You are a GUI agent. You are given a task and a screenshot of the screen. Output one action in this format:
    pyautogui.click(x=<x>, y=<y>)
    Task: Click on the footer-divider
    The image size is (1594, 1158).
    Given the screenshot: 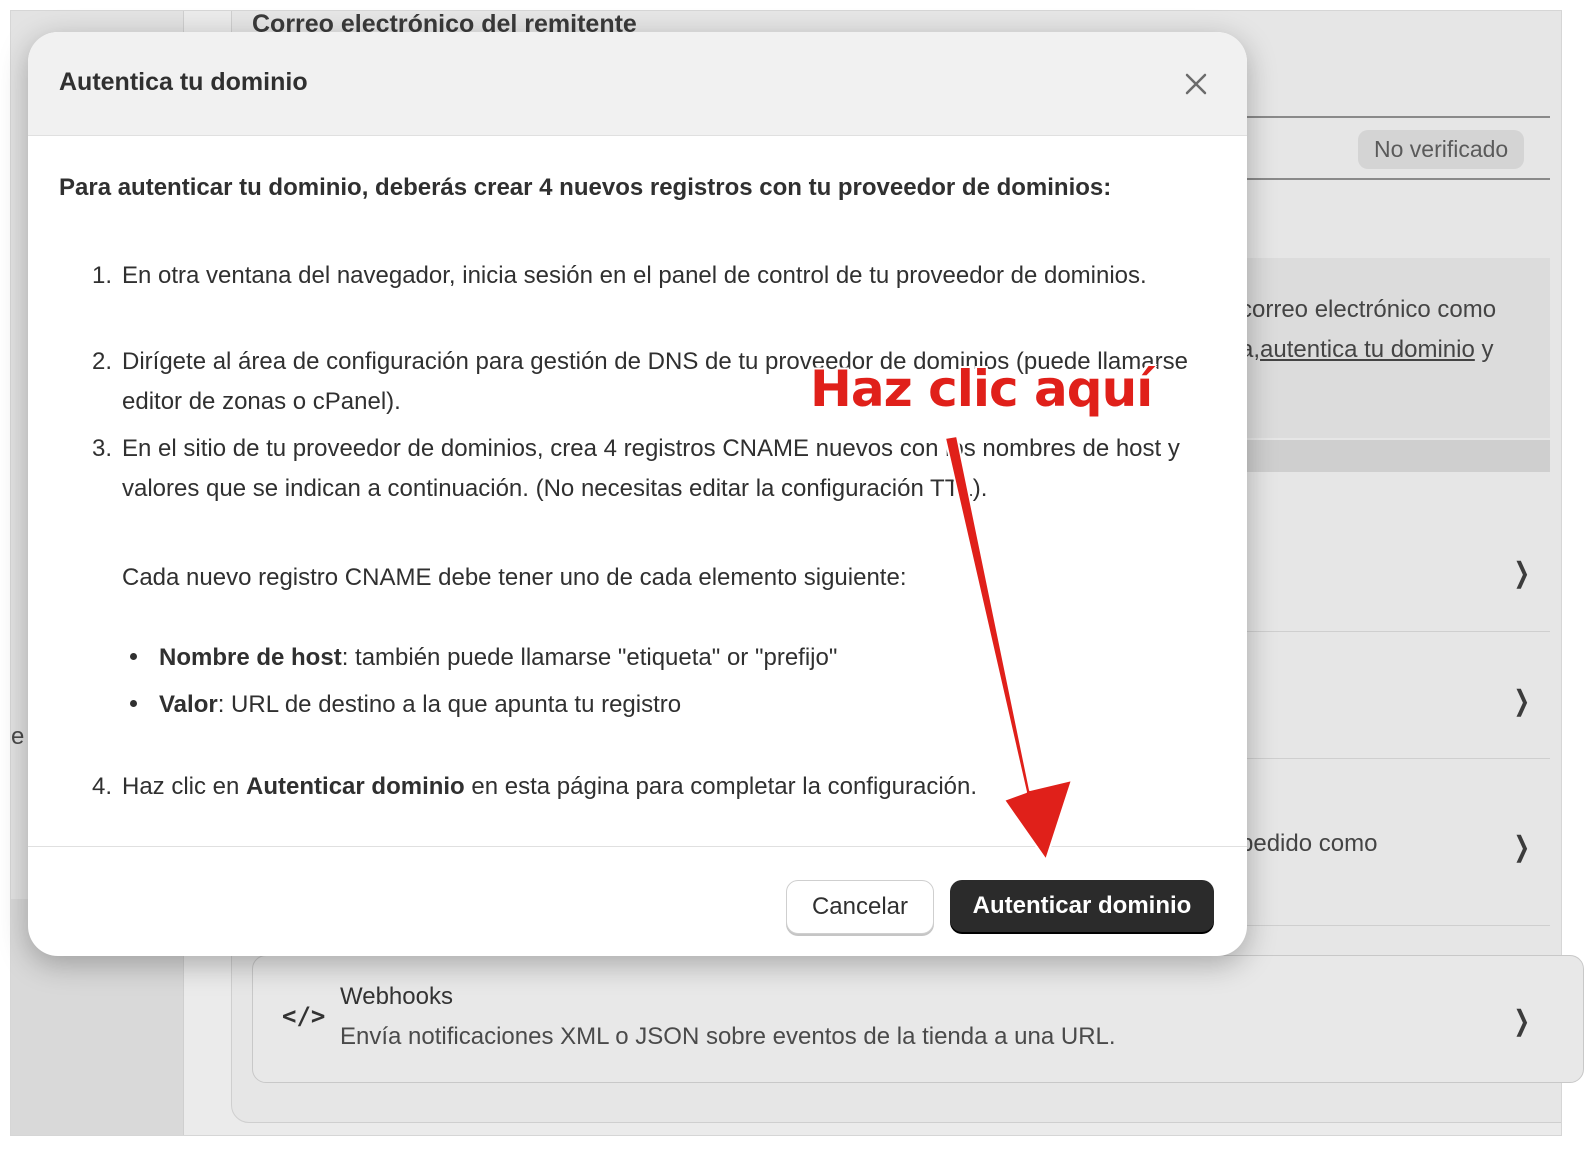 What is the action you would take?
    pyautogui.click(x=637, y=846)
    